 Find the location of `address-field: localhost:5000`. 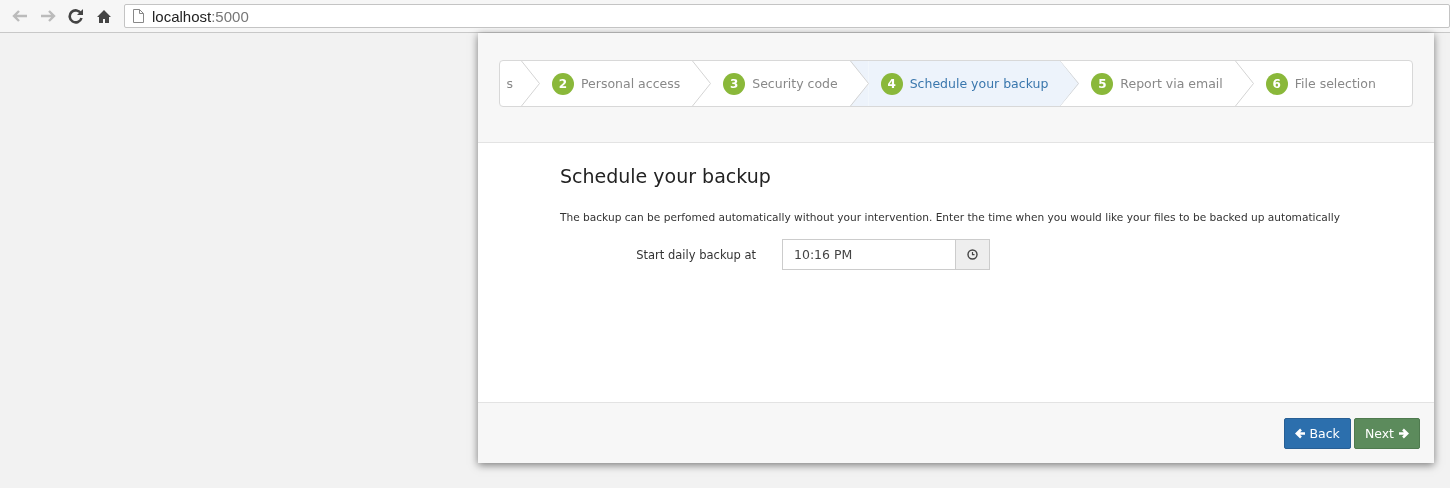

address-field: localhost:5000 is located at coordinates (787, 16).